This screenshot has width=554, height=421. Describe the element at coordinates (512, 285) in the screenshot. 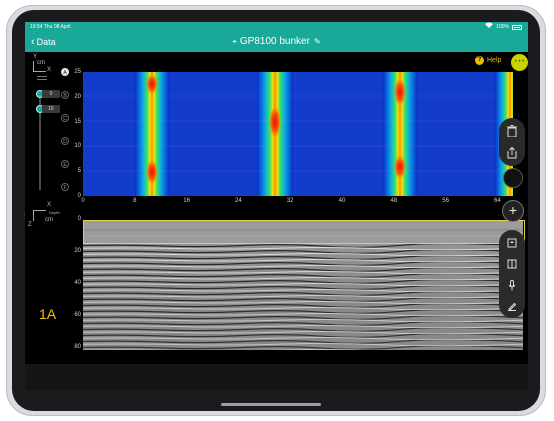

I see `microphone-icon` at that location.